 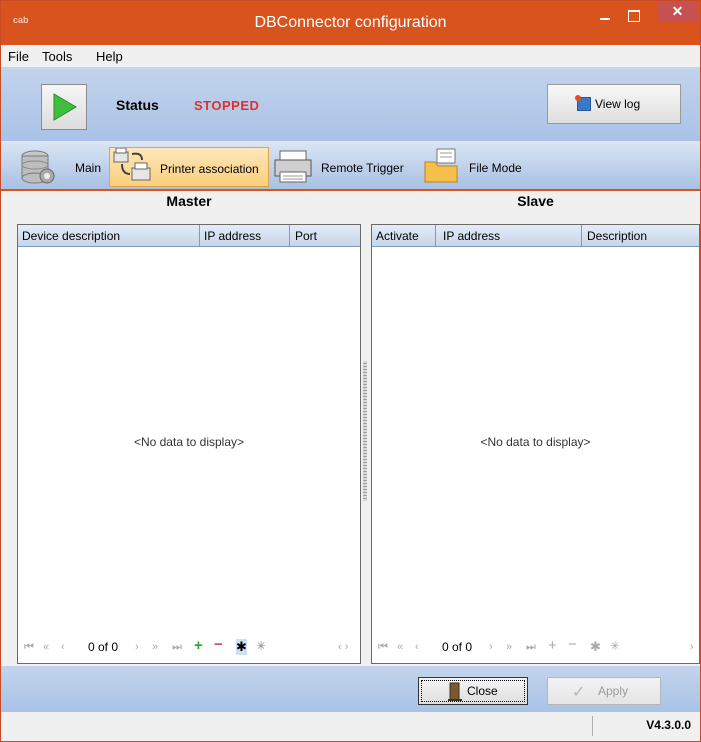 What do you see at coordinates (495, 168) in the screenshot?
I see `tab-file-mode-label: File Mode` at bounding box center [495, 168].